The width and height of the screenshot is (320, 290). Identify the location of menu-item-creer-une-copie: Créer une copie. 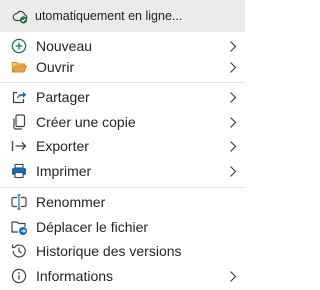
(122, 122).